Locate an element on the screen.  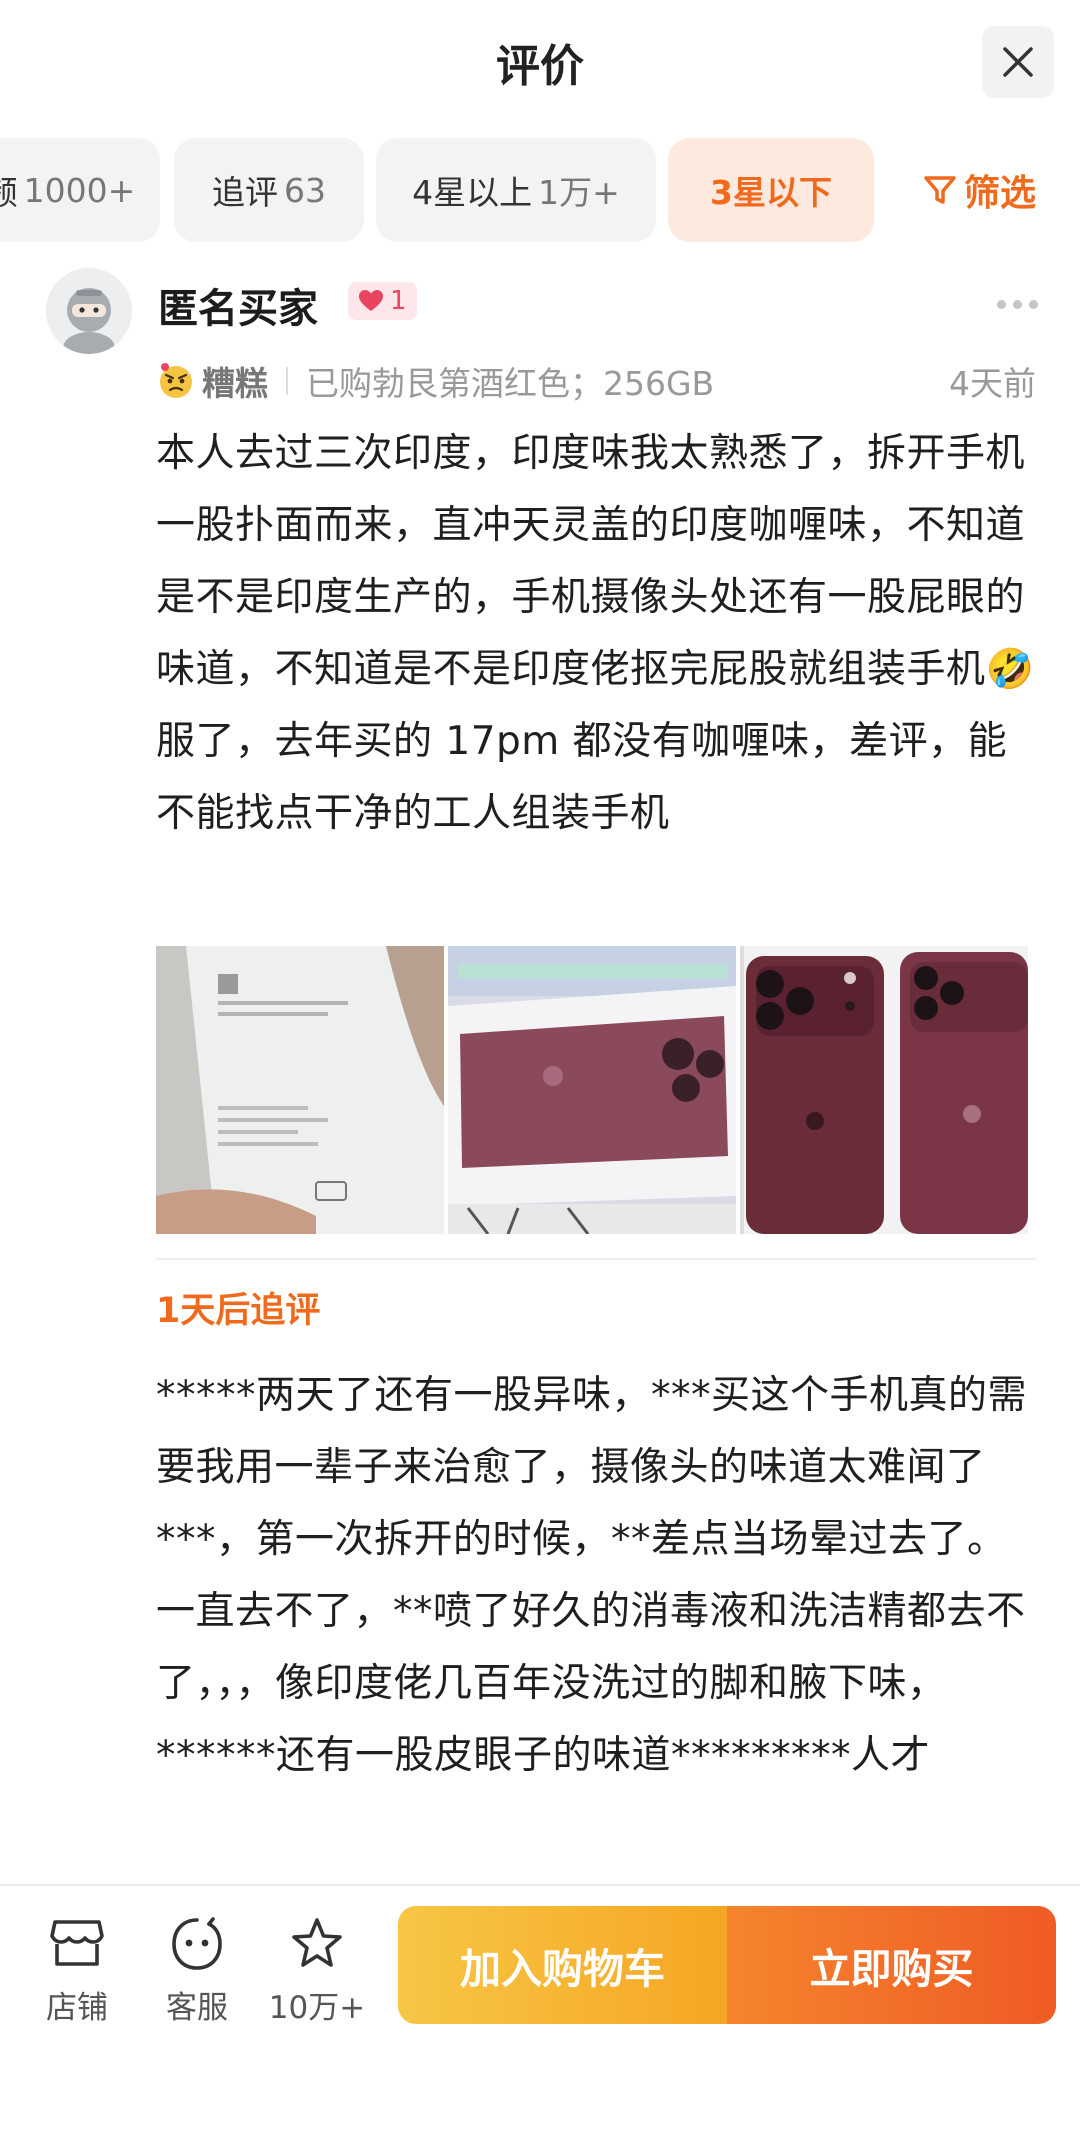
bottom-action-bar: 店铺 客服 10万+ 加入购物车 立即购买 is located at coordinates (540, 2007).